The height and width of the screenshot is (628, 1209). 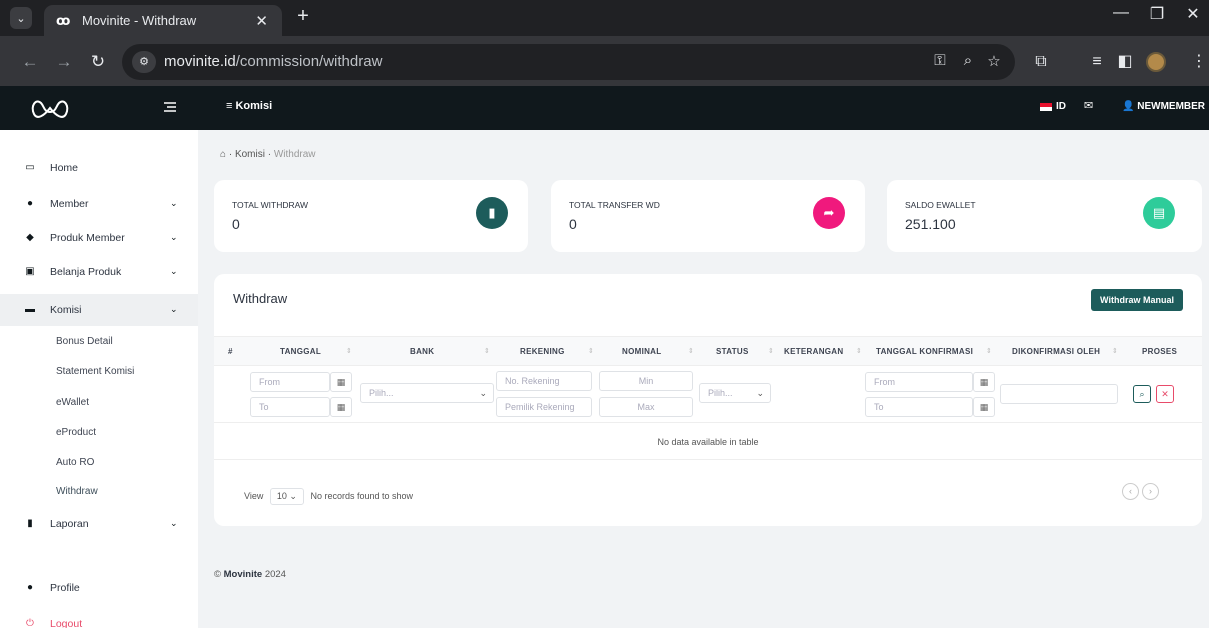 I want to click on wallet-icon: ▤, so click(x=1159, y=213).